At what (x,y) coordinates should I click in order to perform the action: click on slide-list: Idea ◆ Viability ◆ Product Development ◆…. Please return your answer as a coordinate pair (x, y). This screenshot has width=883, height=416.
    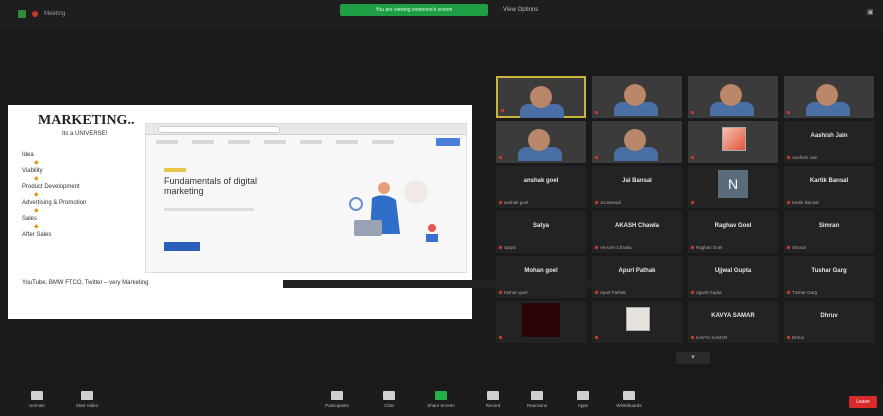
    Looking at the image, I should click on (81, 195).